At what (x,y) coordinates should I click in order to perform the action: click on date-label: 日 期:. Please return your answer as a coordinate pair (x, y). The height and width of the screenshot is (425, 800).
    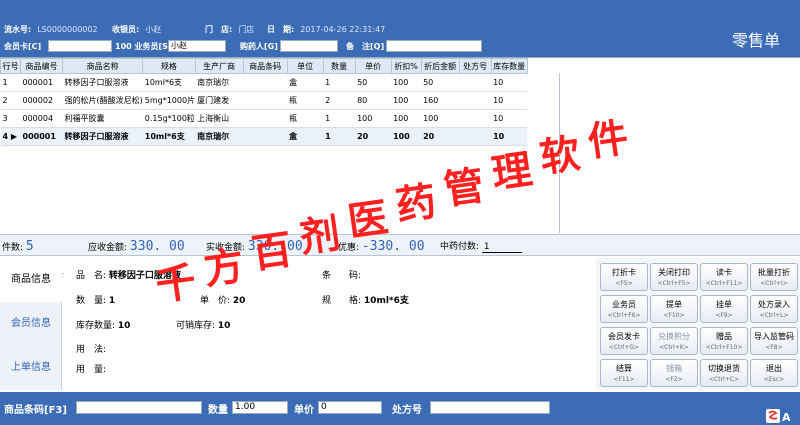
    Looking at the image, I should click on (281, 29).